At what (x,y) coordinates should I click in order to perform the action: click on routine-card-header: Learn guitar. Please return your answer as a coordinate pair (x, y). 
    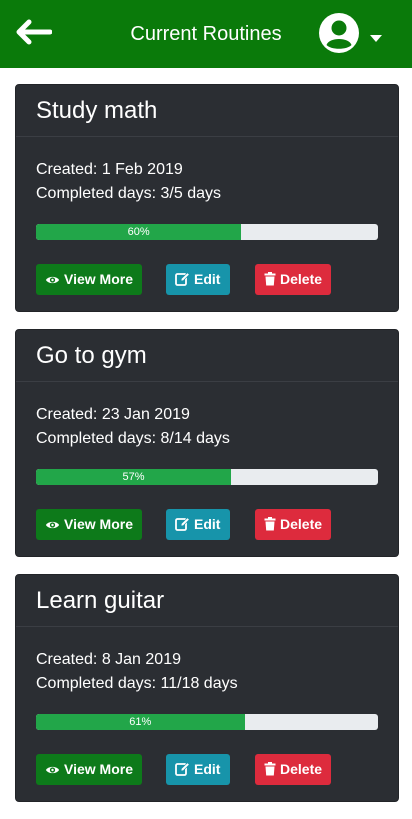
    Looking at the image, I should click on (207, 601).